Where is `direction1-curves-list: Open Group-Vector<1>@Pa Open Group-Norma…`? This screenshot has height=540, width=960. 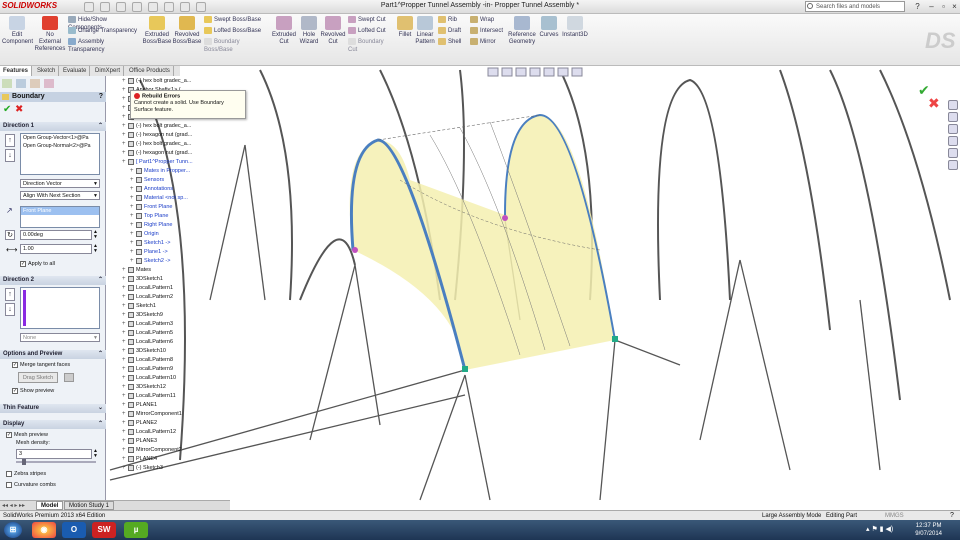
direction1-curves-list: Open Group-Vector<1>@Pa Open Group-Norma… is located at coordinates (60, 154).